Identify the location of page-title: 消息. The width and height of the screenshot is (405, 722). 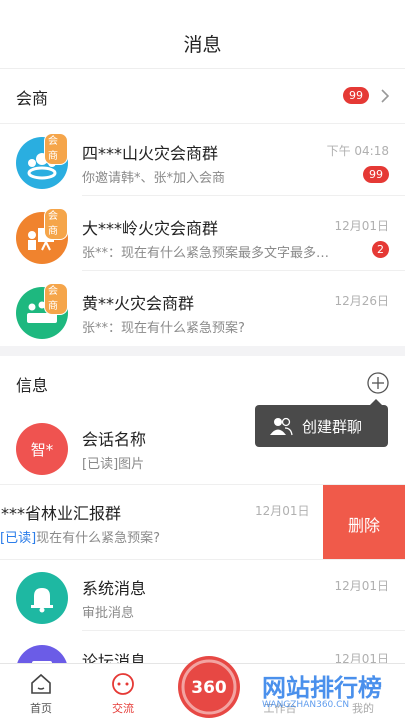
(202, 45).